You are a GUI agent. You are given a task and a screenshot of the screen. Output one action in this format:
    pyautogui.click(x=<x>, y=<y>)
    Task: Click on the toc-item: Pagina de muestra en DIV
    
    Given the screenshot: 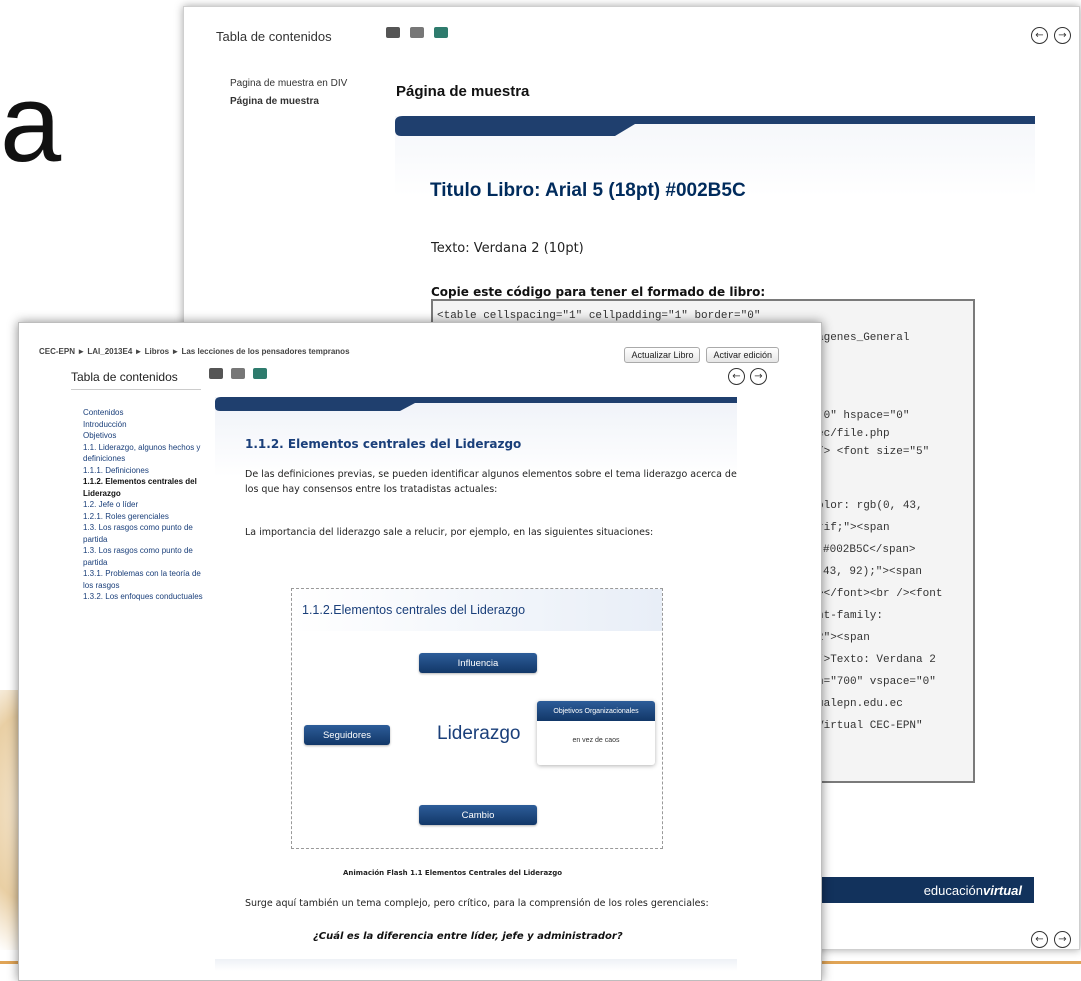 What is the action you would take?
    pyautogui.click(x=288, y=84)
    